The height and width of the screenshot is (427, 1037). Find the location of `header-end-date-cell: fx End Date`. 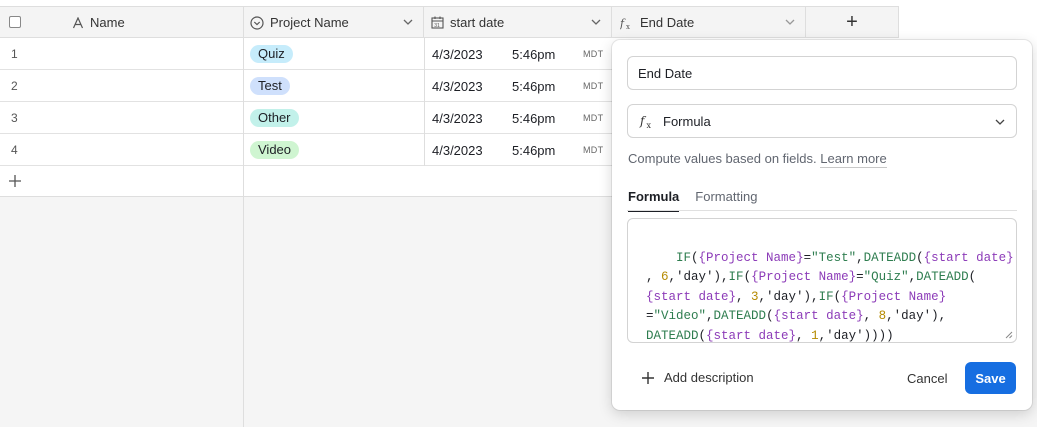

header-end-date-cell: fx End Date is located at coordinates (709, 22).